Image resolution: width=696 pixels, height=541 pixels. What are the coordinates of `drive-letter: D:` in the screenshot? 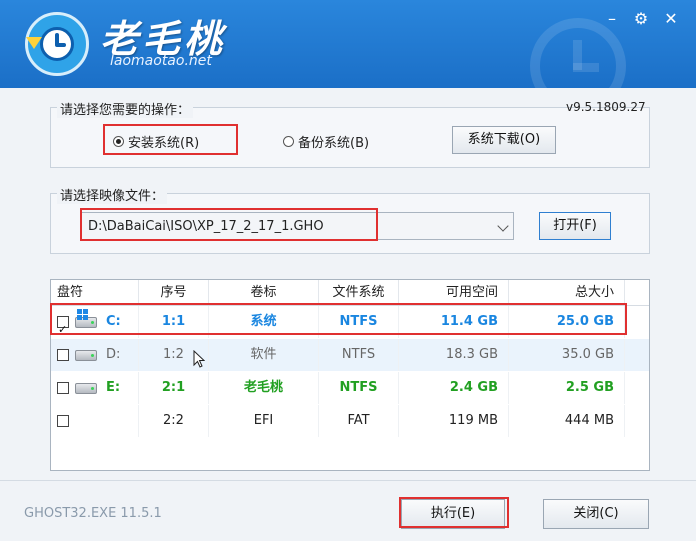 It's located at (113, 354).